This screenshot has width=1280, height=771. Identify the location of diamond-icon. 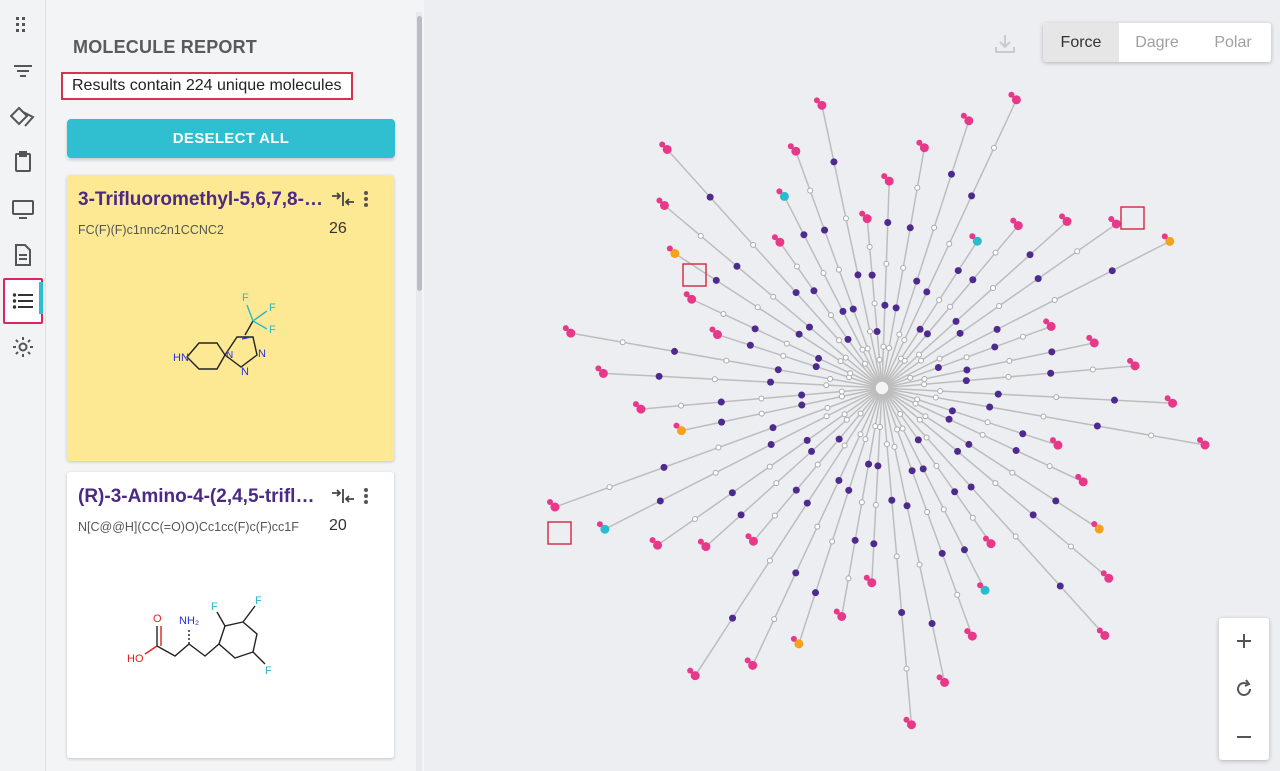
(23, 117).